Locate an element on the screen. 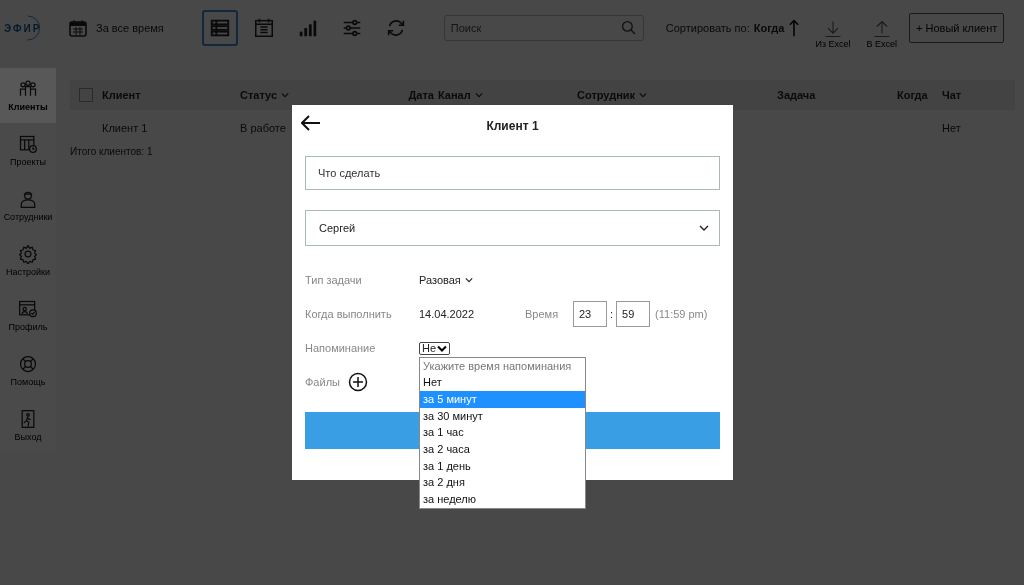  sort-label: Сортировать по: is located at coordinates (707, 28).